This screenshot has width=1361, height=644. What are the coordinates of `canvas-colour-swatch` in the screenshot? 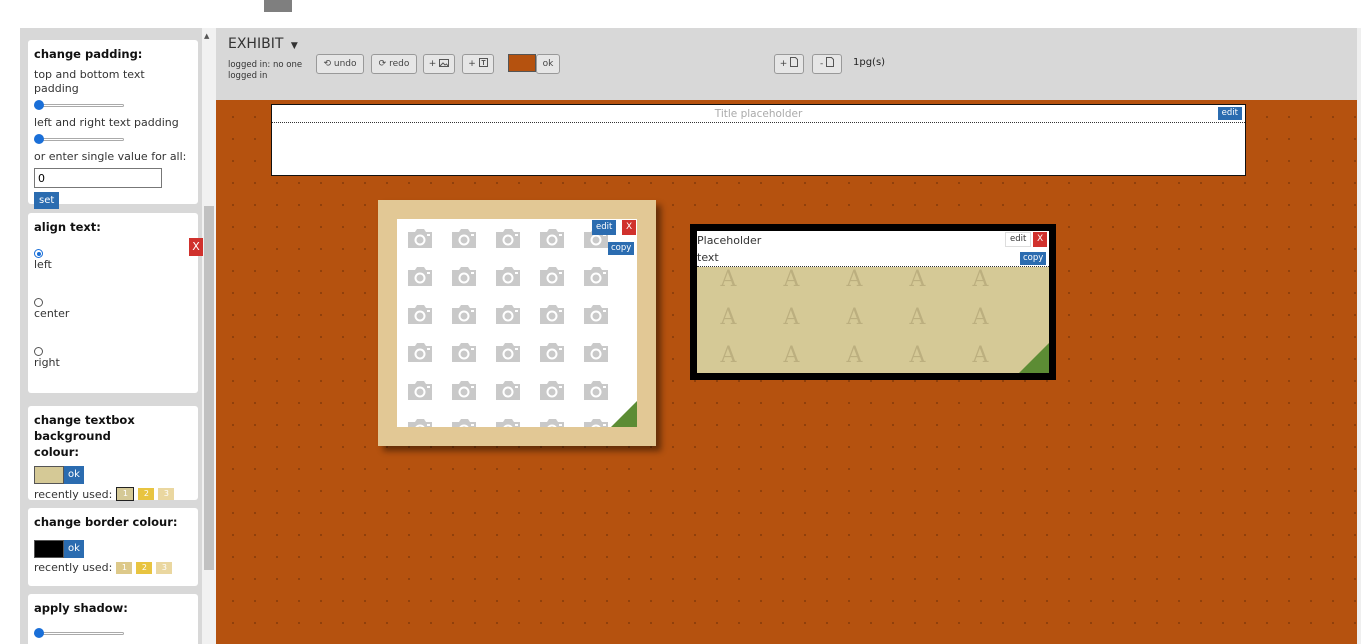 It's located at (522, 63).